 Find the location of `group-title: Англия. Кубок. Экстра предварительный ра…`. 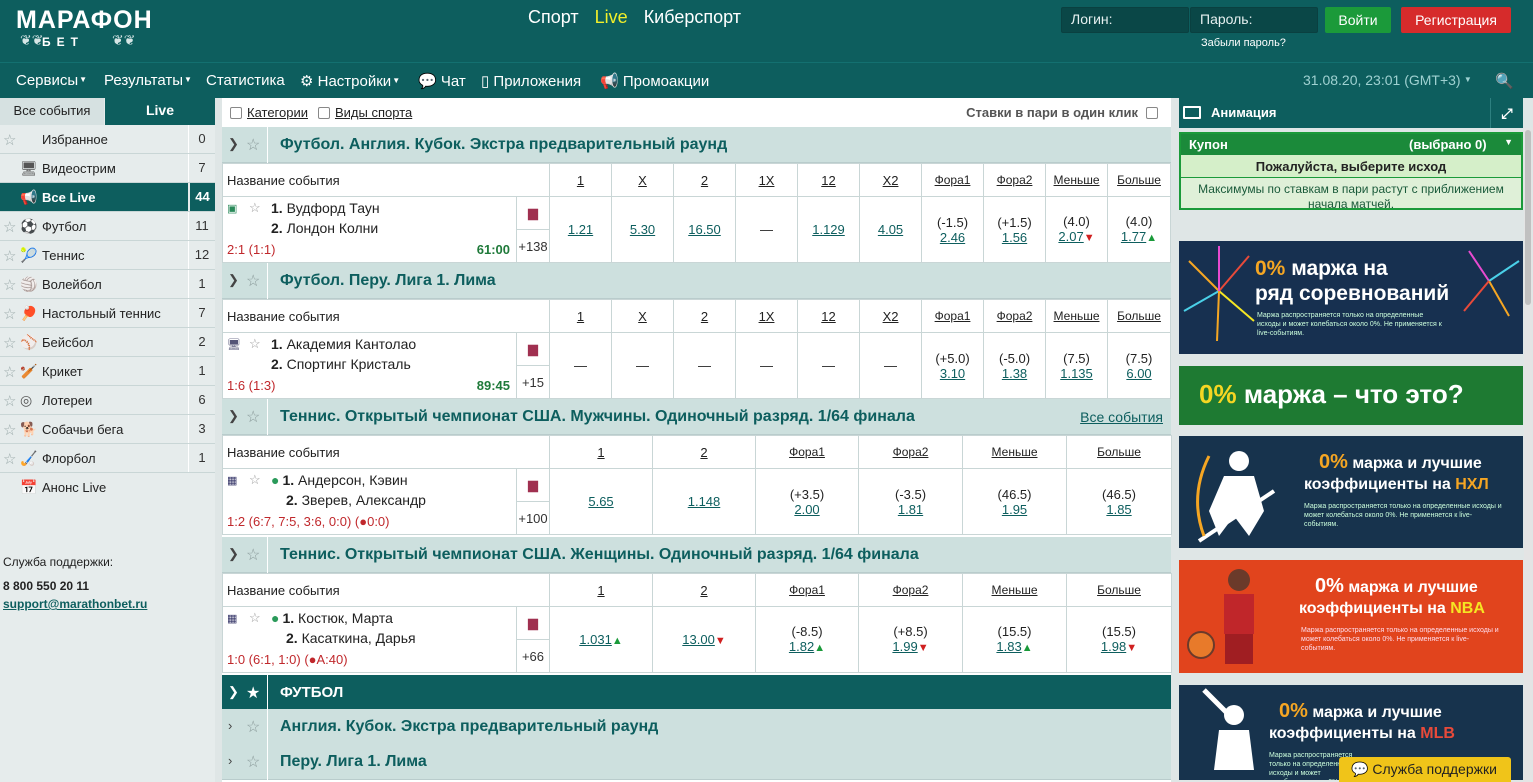

group-title: Англия. Кубок. Экстра предварительный ра… is located at coordinates (469, 727).